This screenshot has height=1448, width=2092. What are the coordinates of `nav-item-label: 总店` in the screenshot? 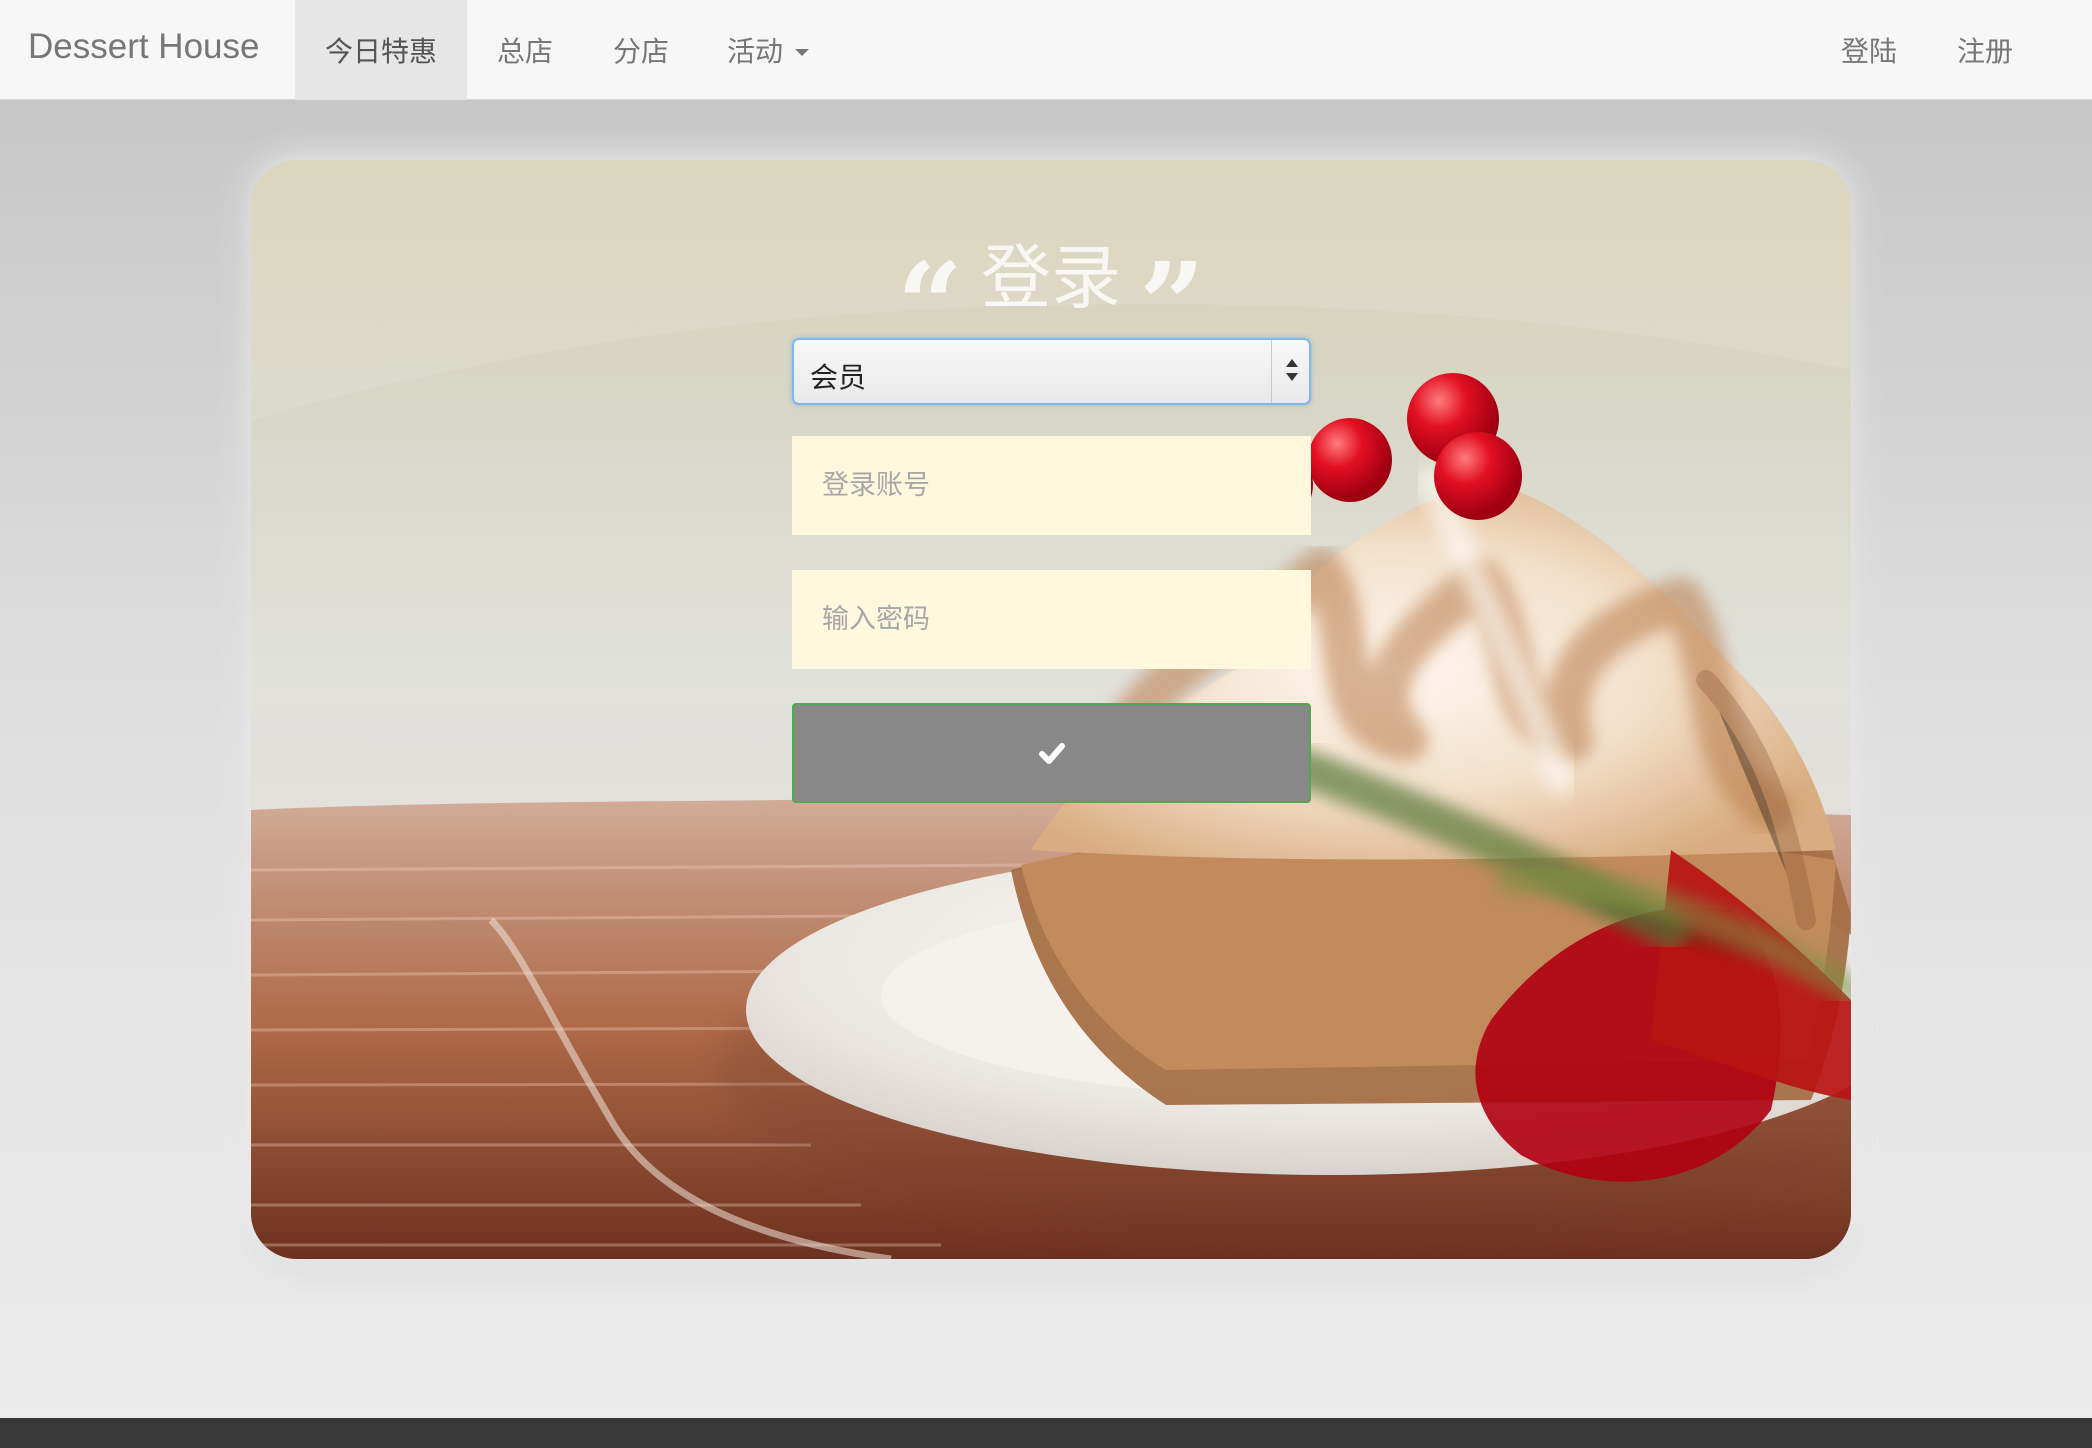 It's located at (524, 51).